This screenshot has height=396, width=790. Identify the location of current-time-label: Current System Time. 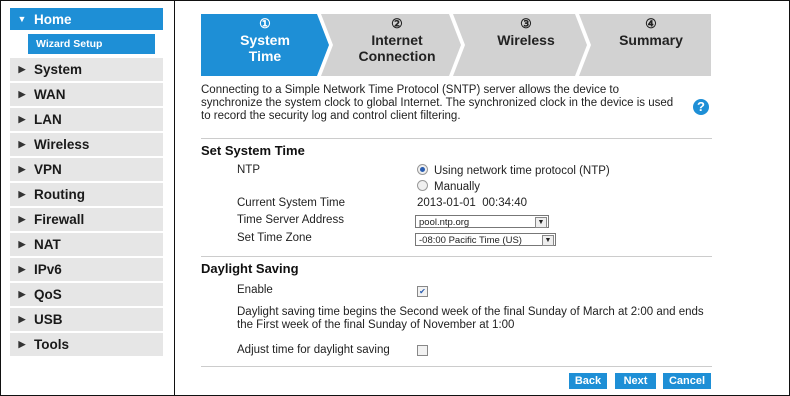
(291, 203).